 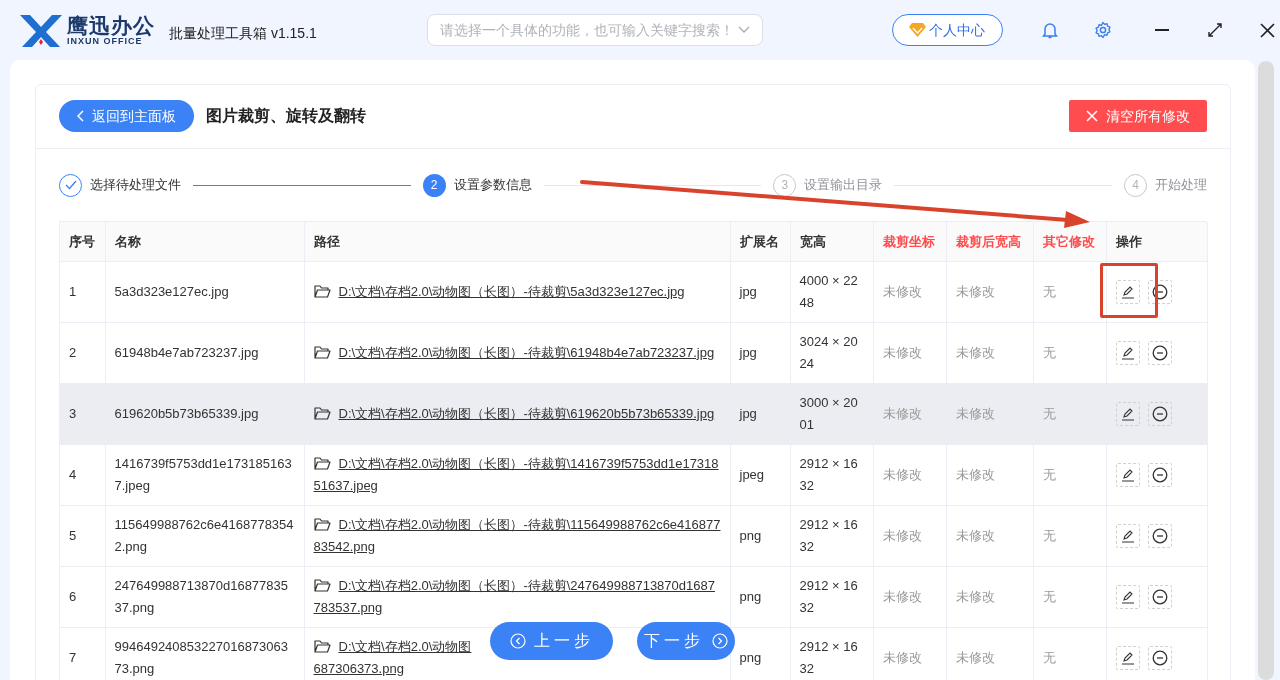 What do you see at coordinates (517, 474) in the screenshot?
I see `file-path-link: D:\文档\存档2.0\动物图（长图）-待裁剪\1416739f5753dd1e1731851637.jpeg` at bounding box center [517, 474].